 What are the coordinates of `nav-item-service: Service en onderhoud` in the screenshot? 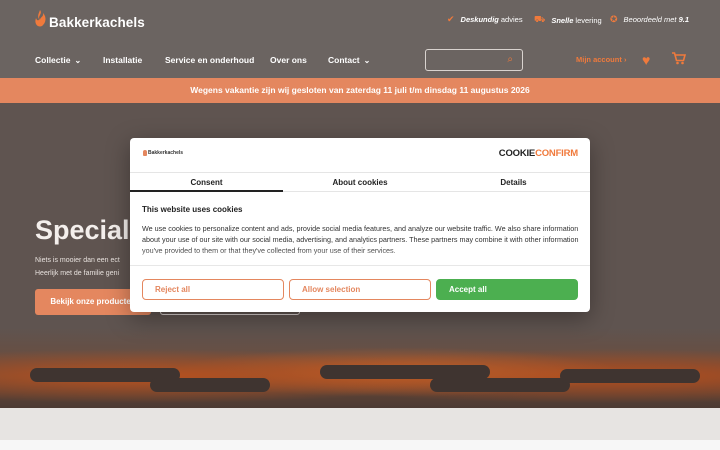 It's located at (209, 60).